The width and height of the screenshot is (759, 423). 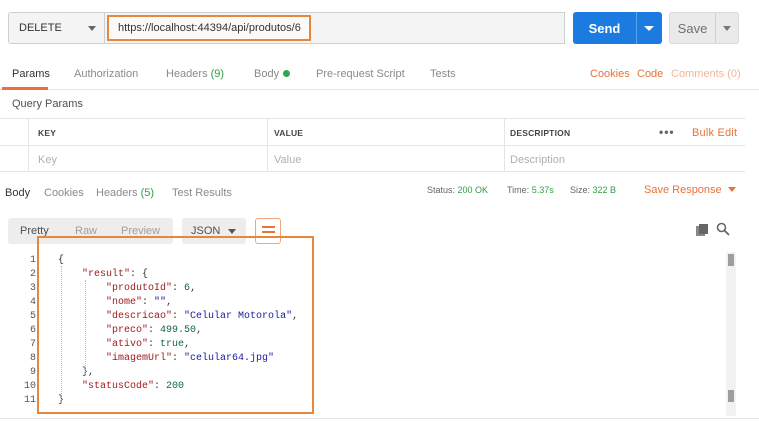 What do you see at coordinates (473, 190) in the screenshot?
I see `status-value: 200 OK` at bounding box center [473, 190].